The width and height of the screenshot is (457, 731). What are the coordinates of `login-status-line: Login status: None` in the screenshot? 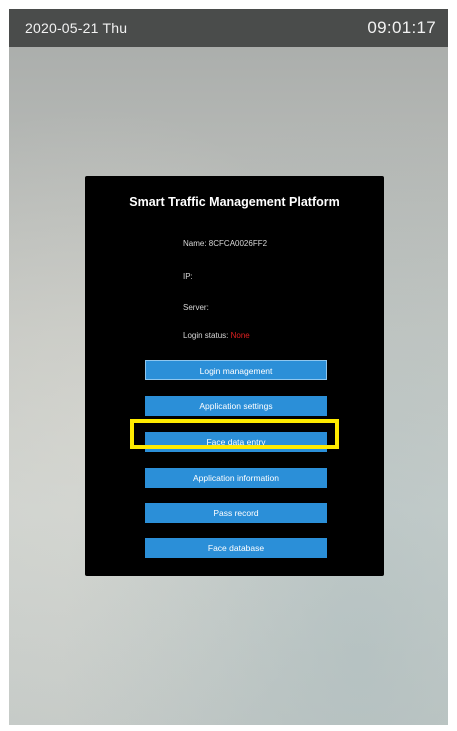 It's located at (216, 335).